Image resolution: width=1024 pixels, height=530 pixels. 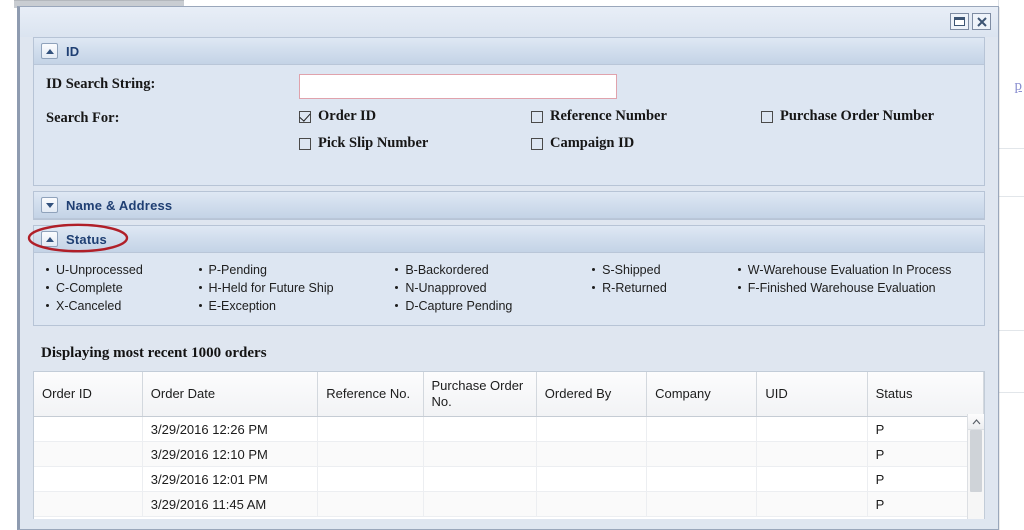 What do you see at coordinates (509, 51) in the screenshot?
I see `panel-id-header: ID` at bounding box center [509, 51].